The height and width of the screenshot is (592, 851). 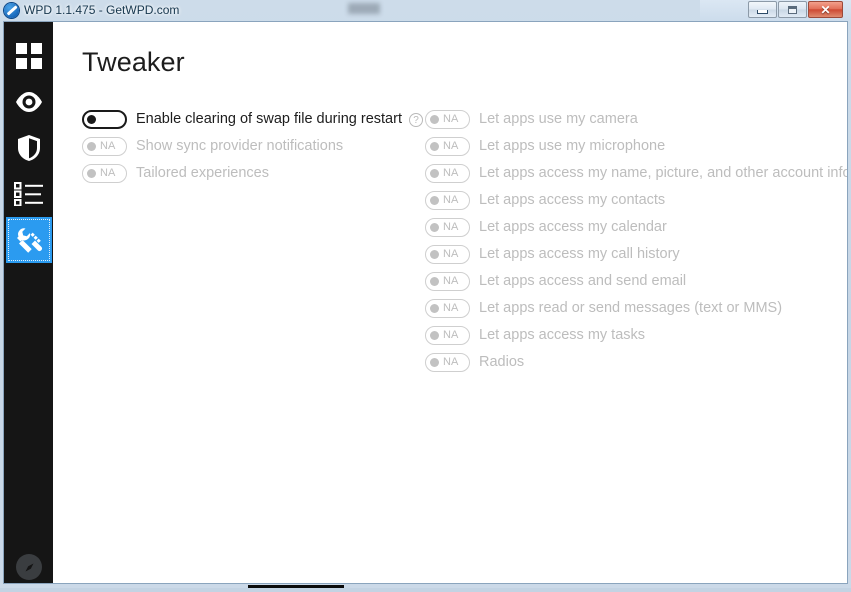 I want to click on sidebar-item-privacy, so click(x=29, y=102).